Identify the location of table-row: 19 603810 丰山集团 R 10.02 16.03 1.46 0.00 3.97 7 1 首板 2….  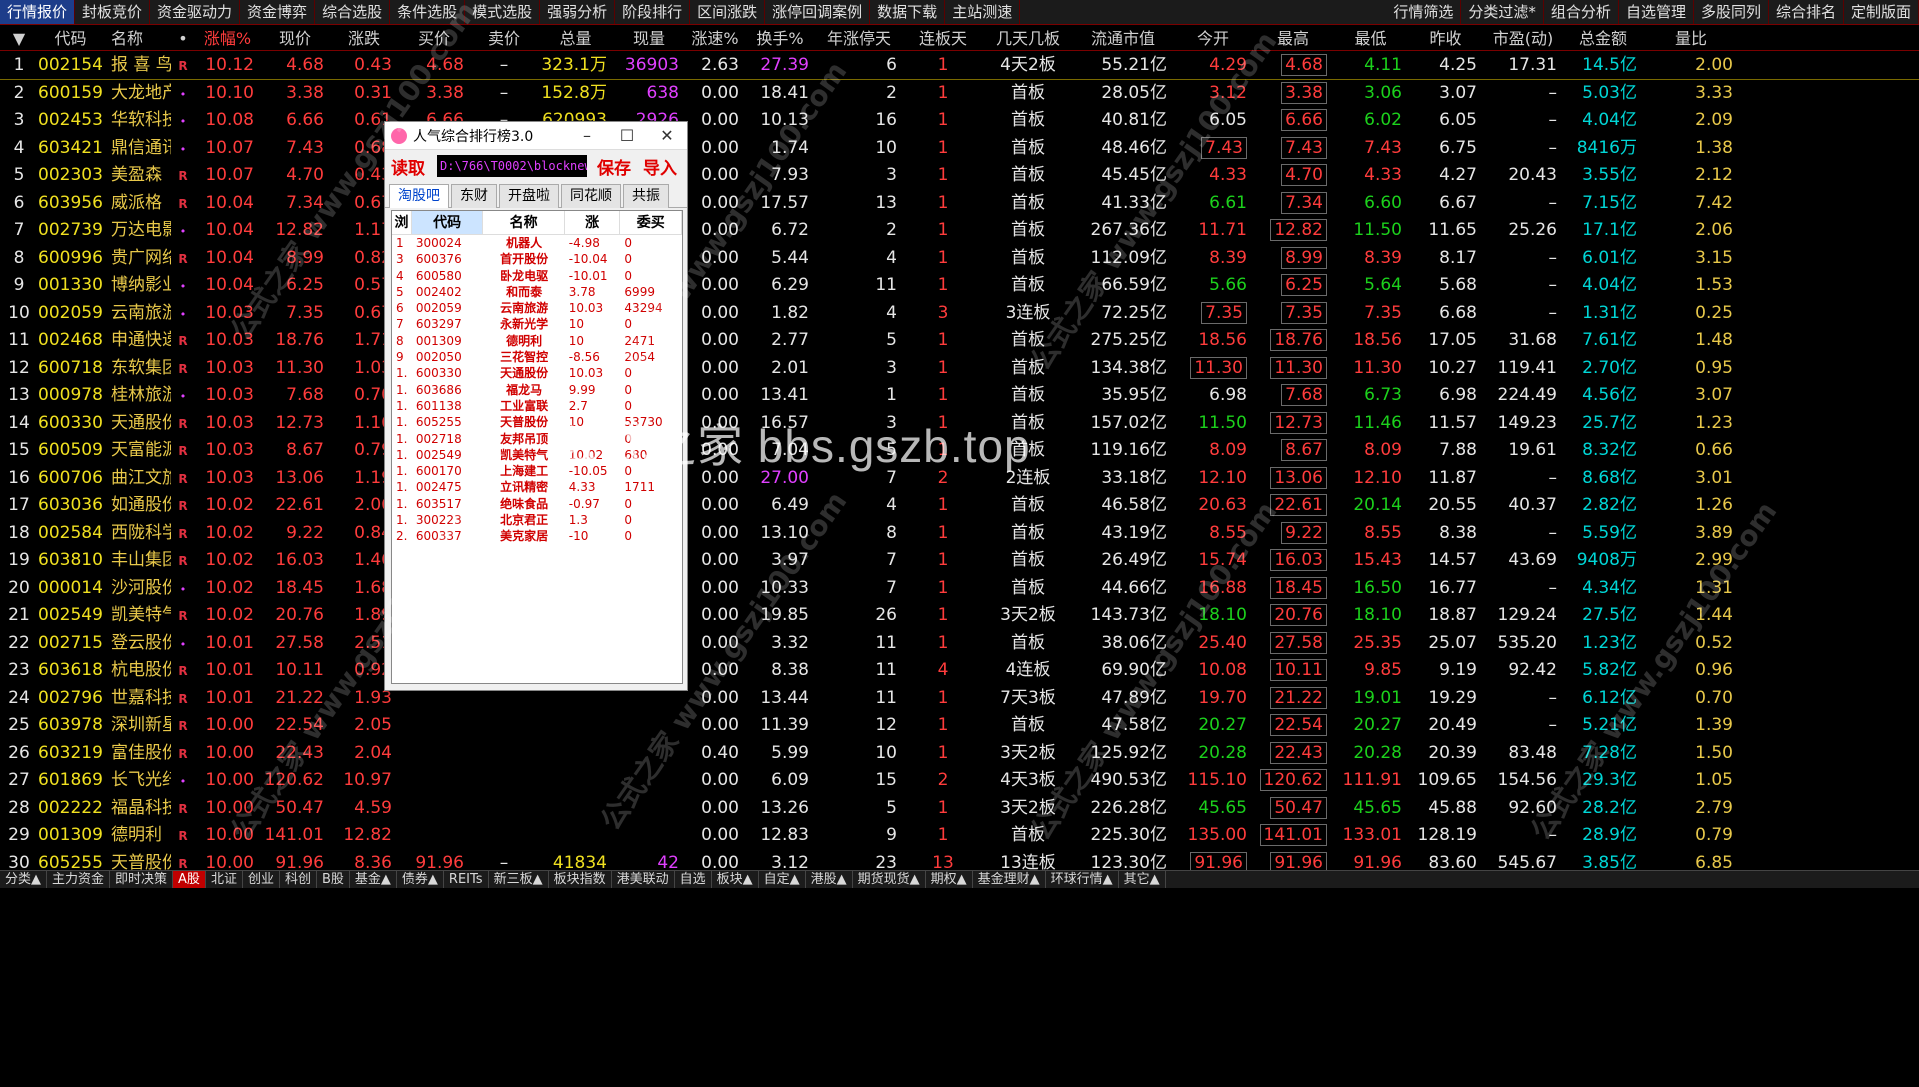
(959, 561).